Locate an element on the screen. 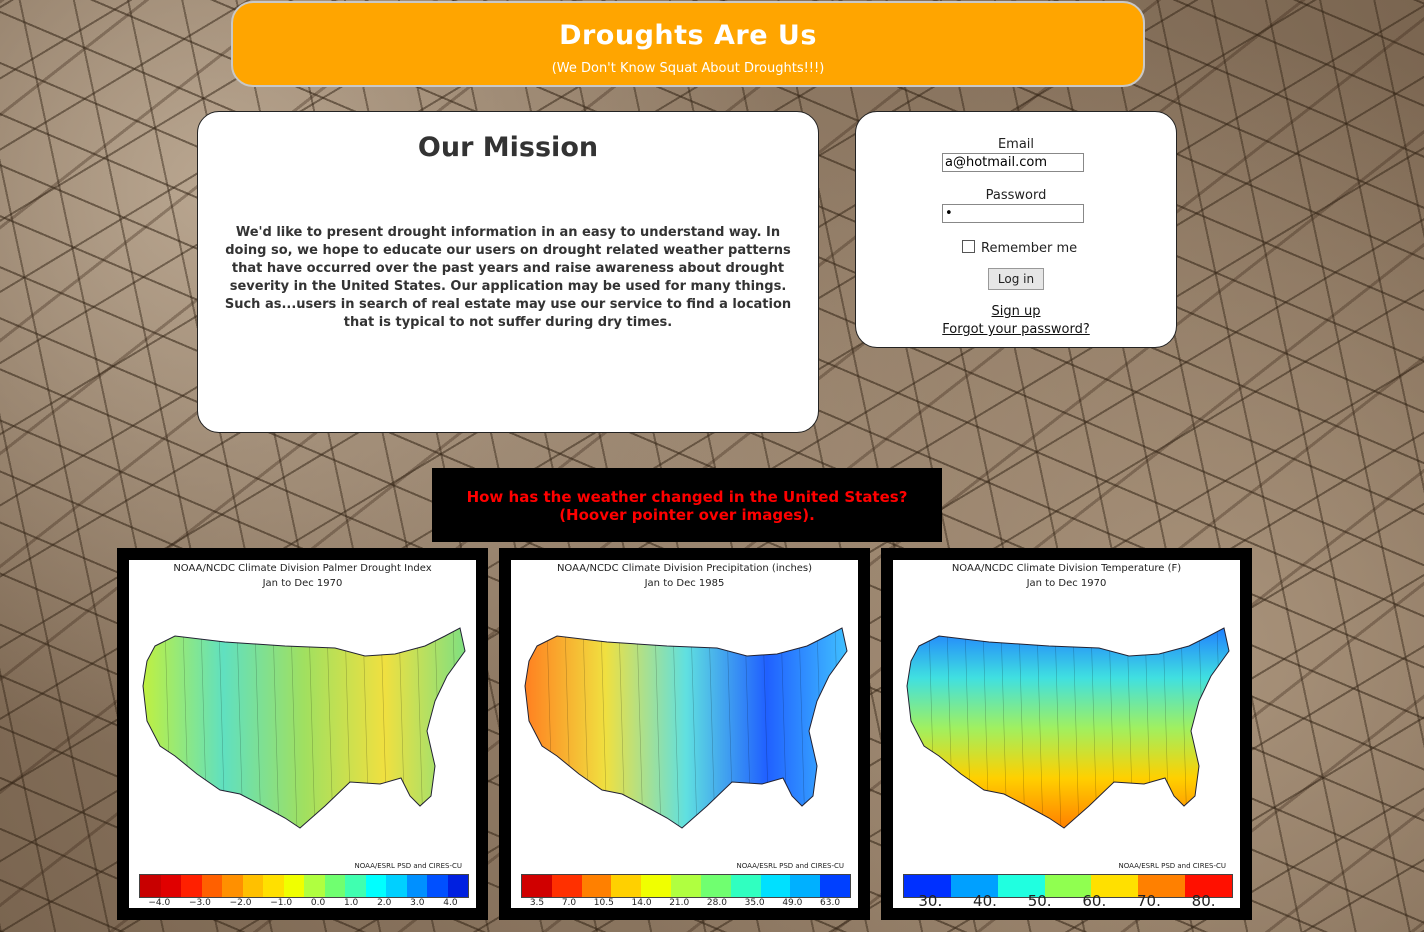  legend-tick-label: 10.5 is located at coordinates (603, 903).